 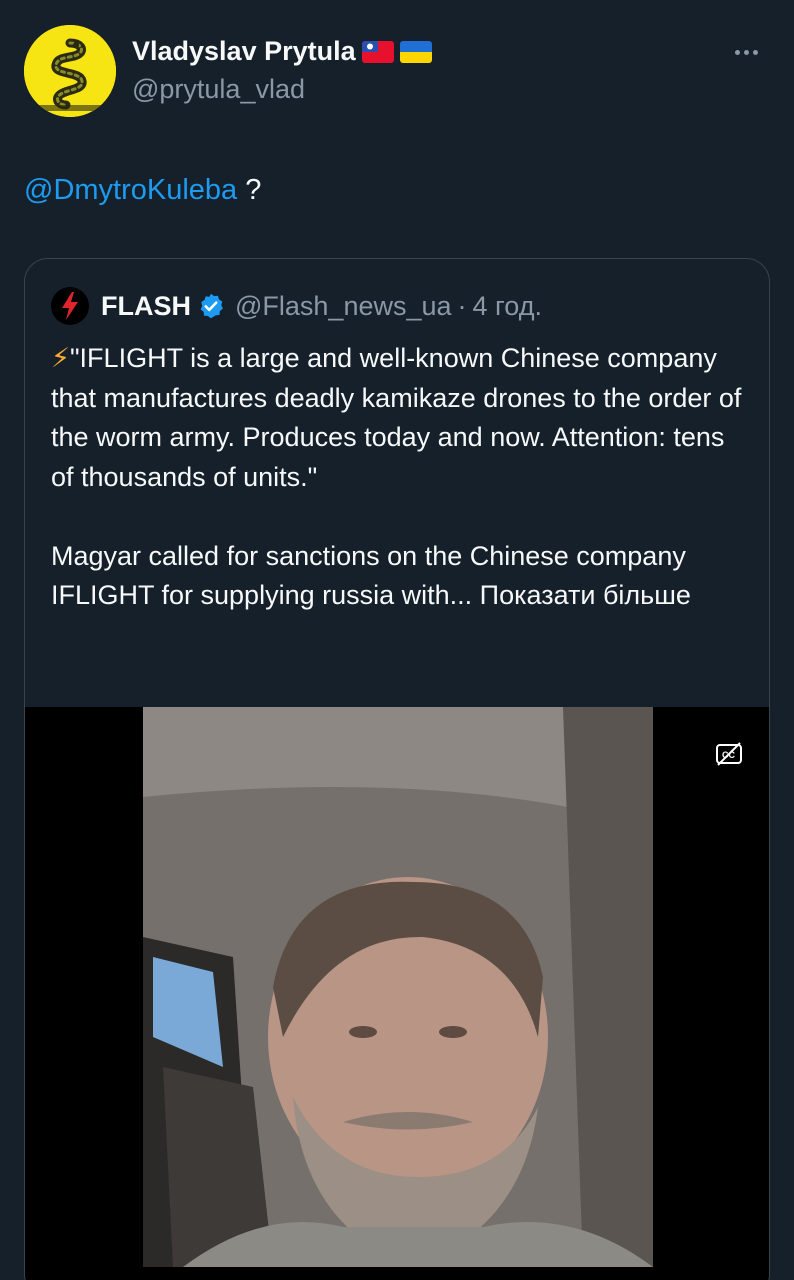 What do you see at coordinates (415, 51) in the screenshot?
I see `ukraine-flag-icon` at bounding box center [415, 51].